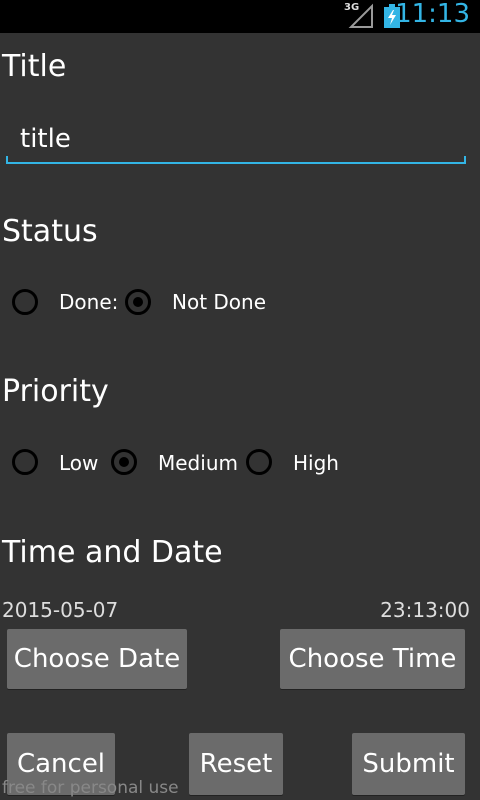 The image size is (480, 800). Describe the element at coordinates (432, 14) in the screenshot. I see `clock: 11:13` at that location.